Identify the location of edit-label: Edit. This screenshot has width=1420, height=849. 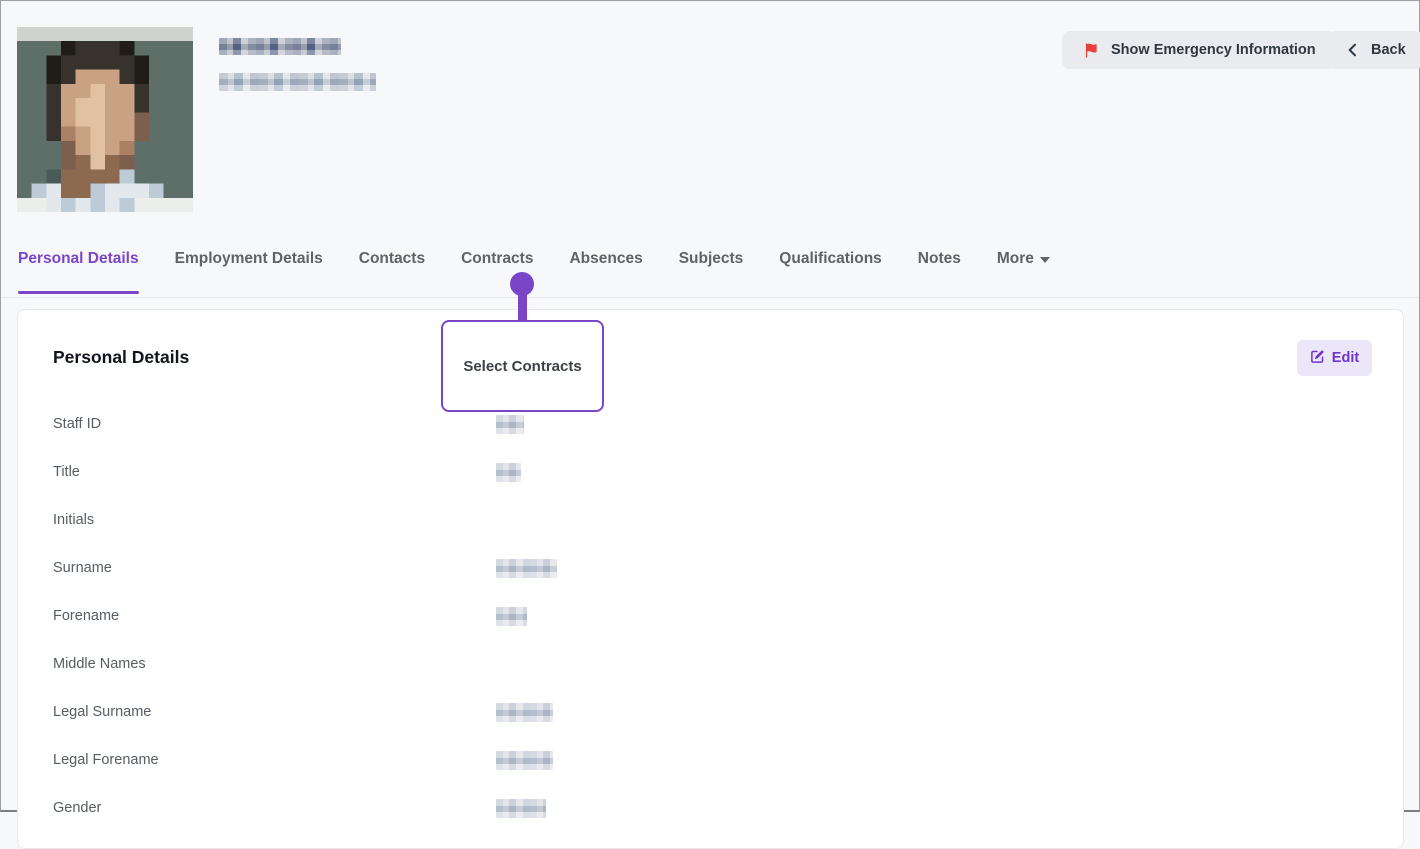
(1345, 358).